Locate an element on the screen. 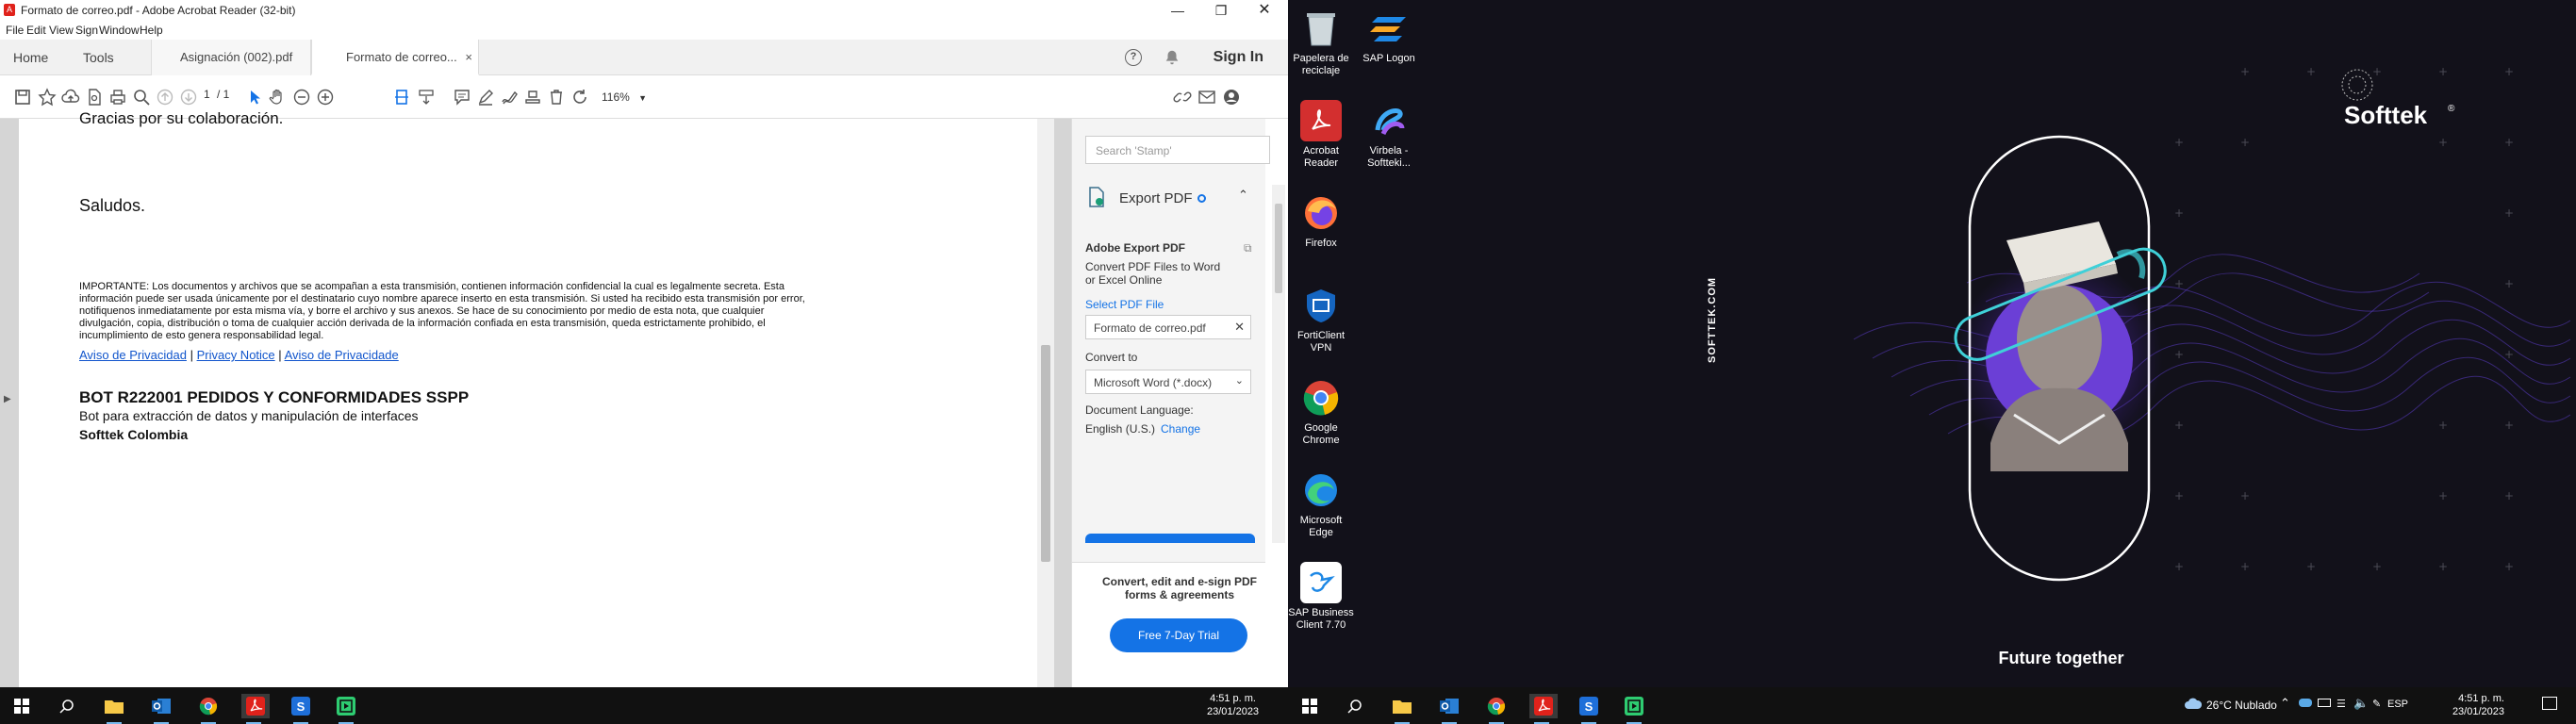 This screenshot has height=724, width=2576. acrobat-icon is located at coordinates (1321, 120).